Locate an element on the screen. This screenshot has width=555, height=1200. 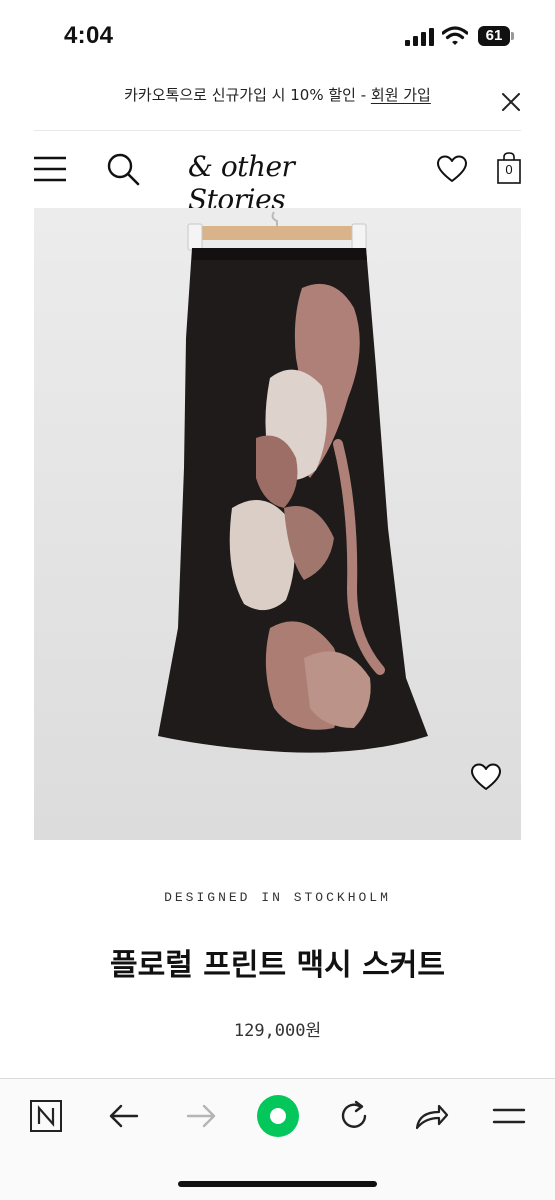
promo-text: 카카오톡으로 신규가입 시 10% 할인 - is located at coordinates (247, 95).